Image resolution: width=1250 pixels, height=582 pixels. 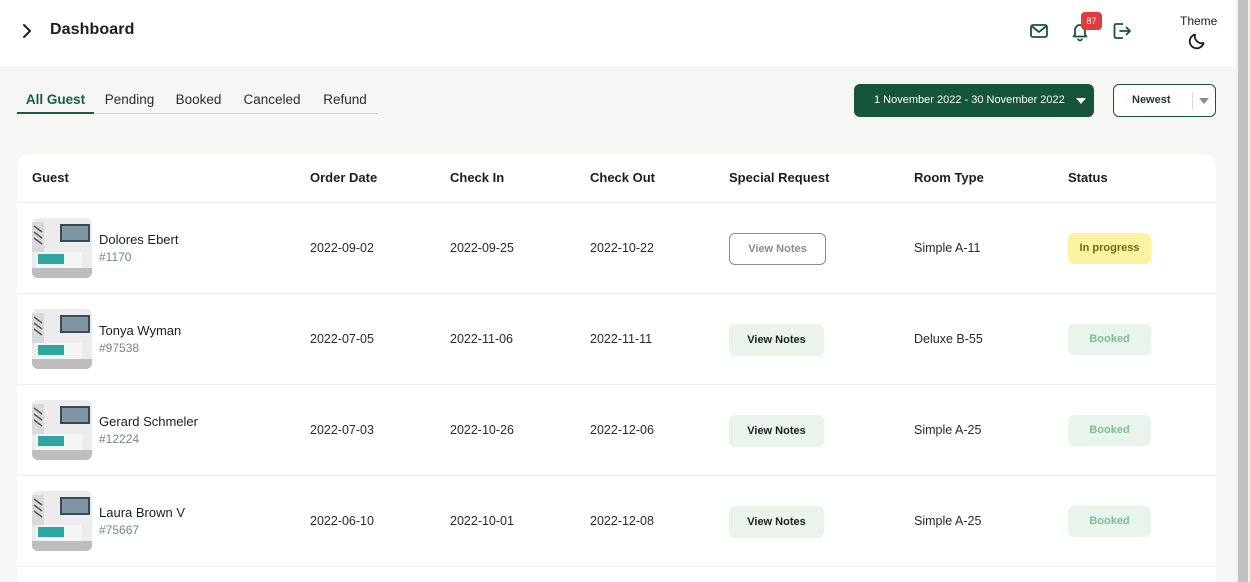 What do you see at coordinates (477, 177) in the screenshot?
I see `column-header-check-in: Check In` at bounding box center [477, 177].